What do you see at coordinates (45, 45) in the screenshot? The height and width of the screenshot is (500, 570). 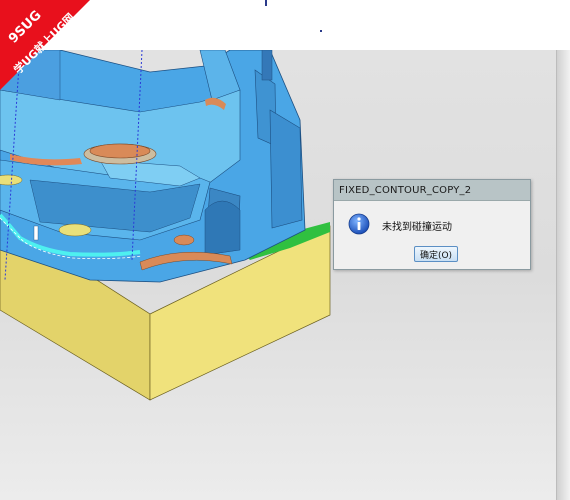 I see `site-watermark: 9SUG 学UG就上UG网` at bounding box center [45, 45].